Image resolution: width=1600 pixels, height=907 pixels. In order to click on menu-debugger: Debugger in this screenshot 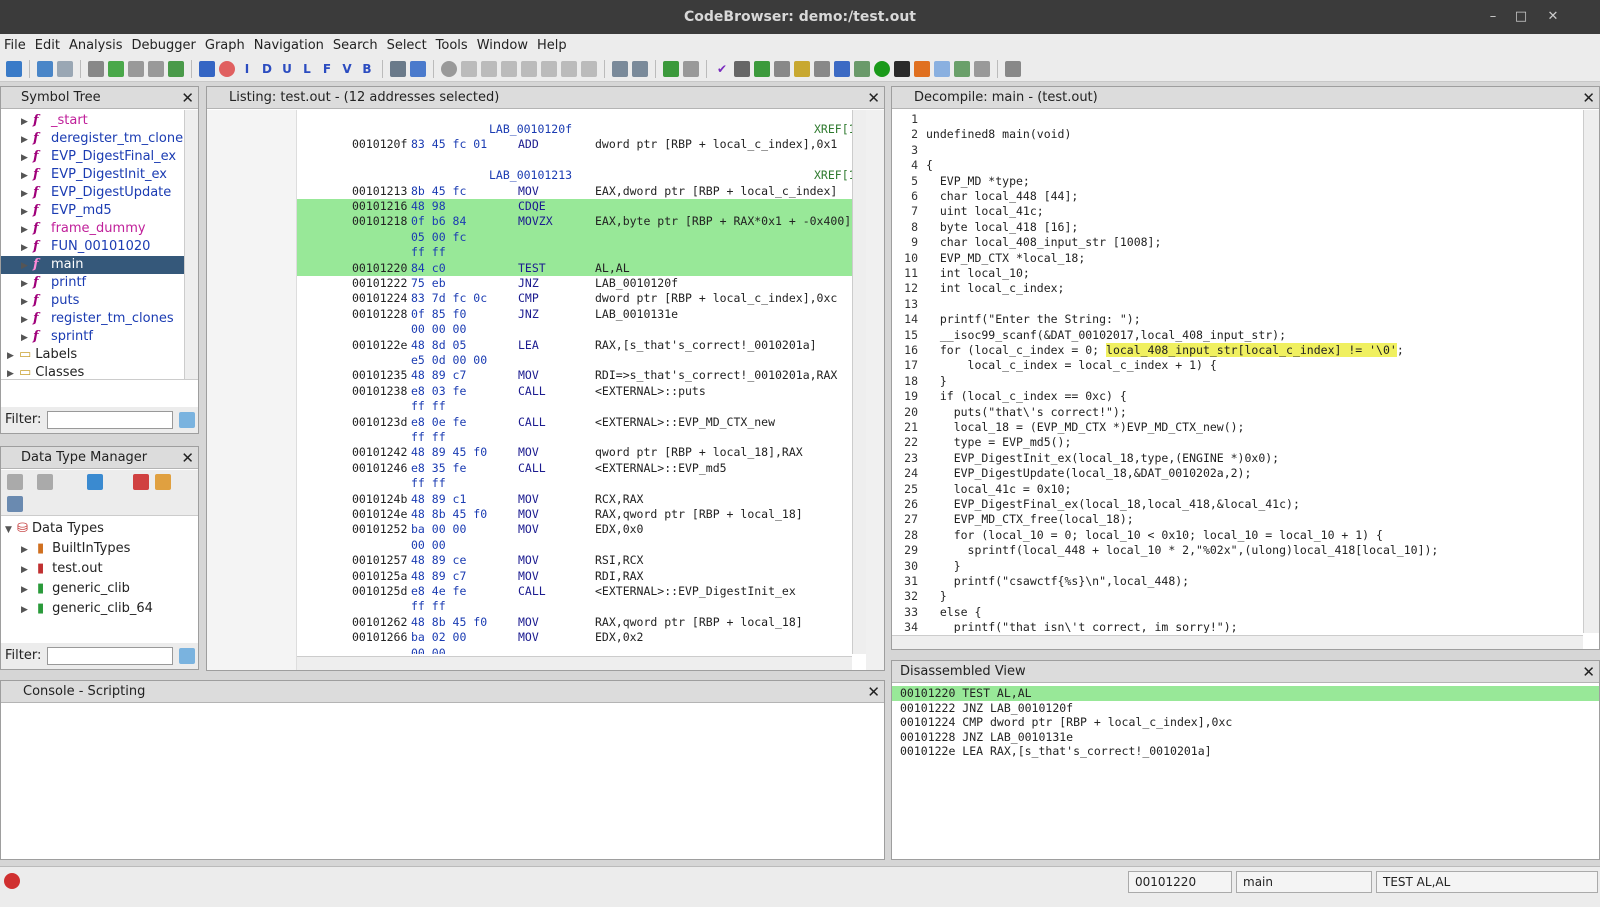, I will do `click(164, 45)`.